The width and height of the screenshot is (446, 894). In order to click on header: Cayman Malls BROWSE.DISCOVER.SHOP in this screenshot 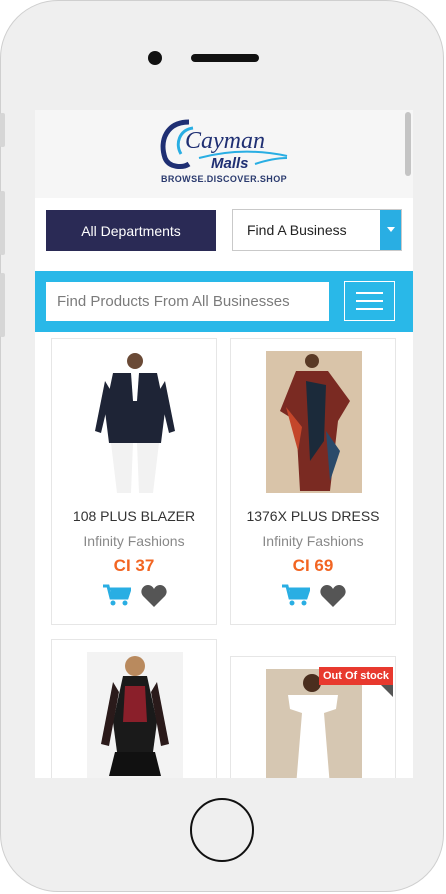, I will do `click(224, 154)`.